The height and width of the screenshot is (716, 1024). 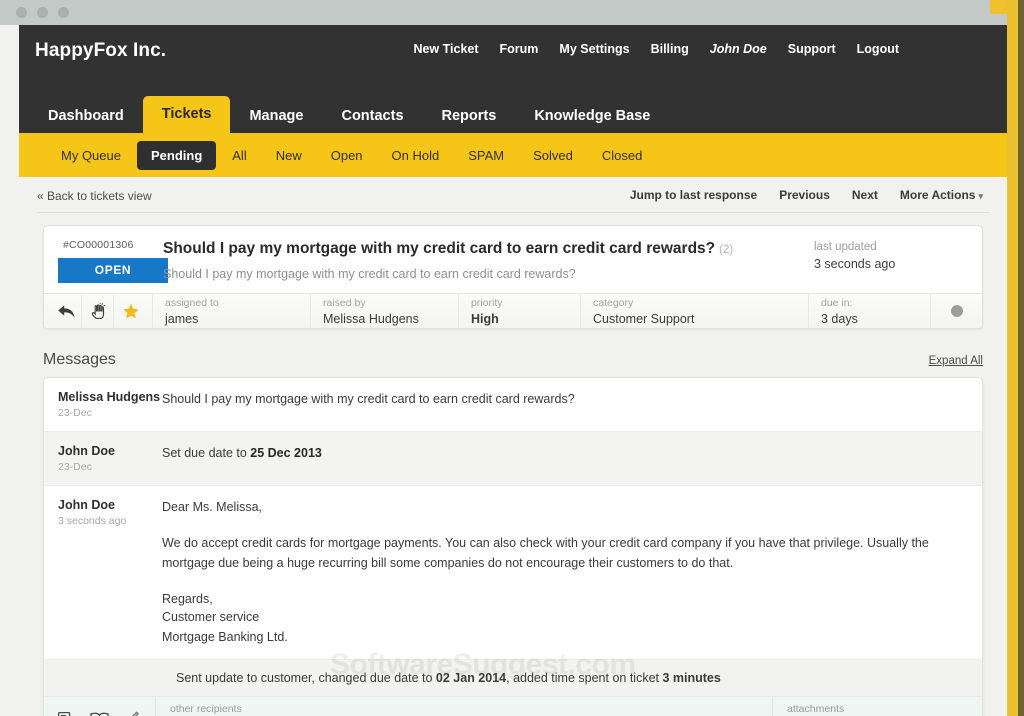 I want to click on page-corner-fold, so click(x=998, y=7).